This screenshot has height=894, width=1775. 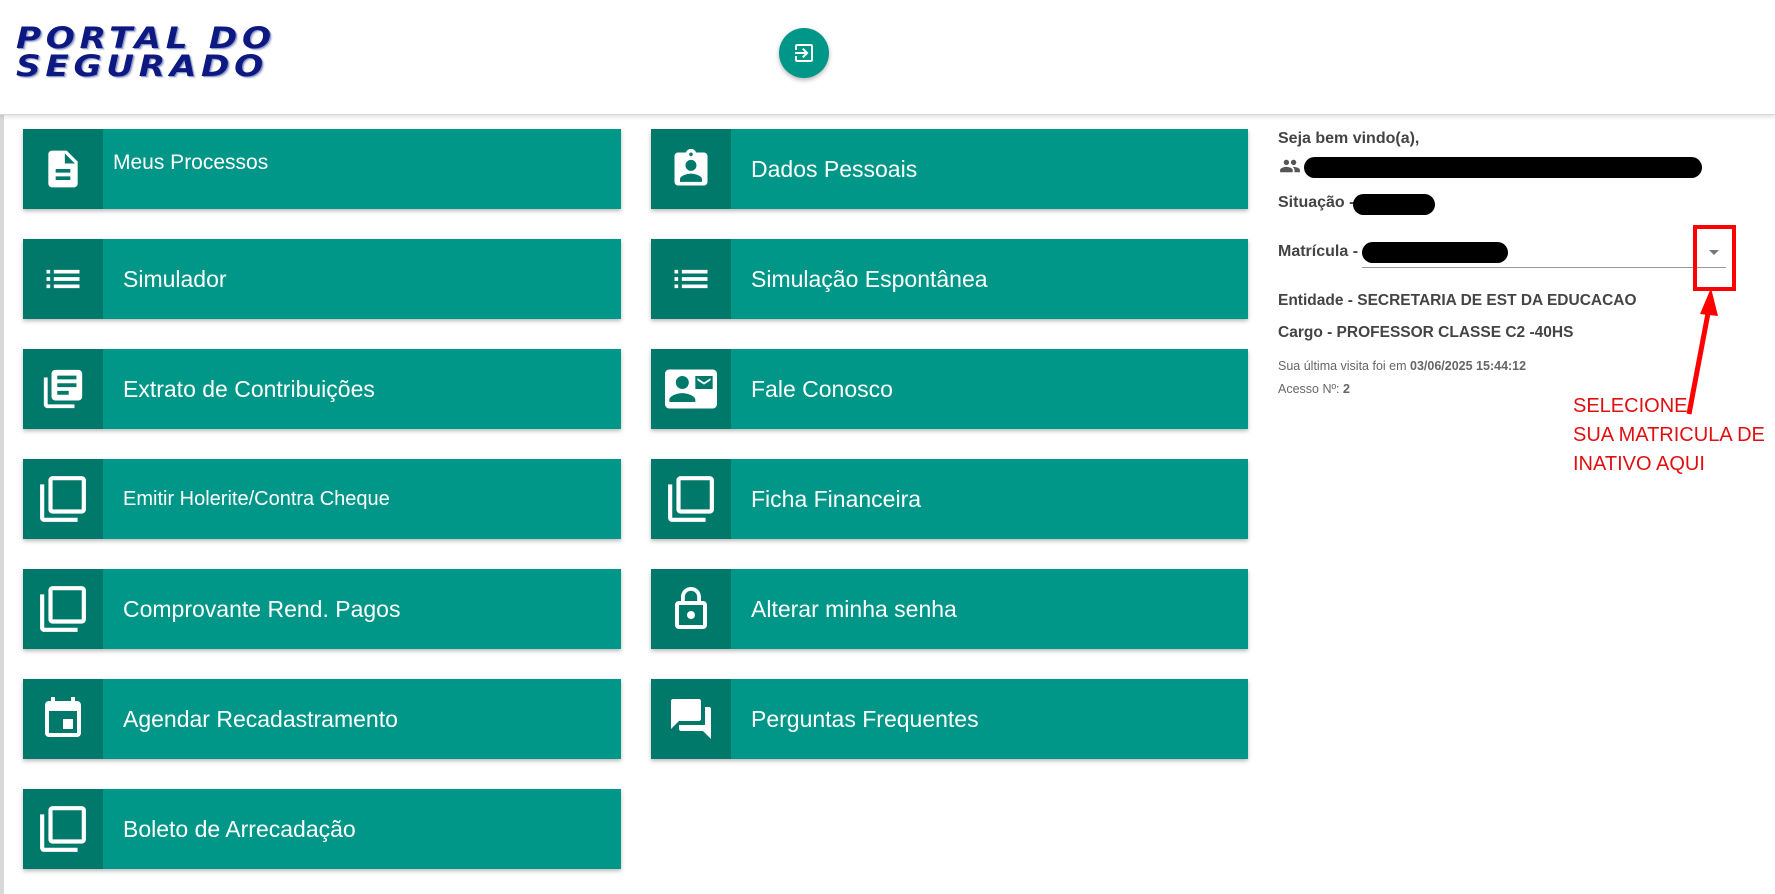 I want to click on last-visit-prefix: Sua última visita foi em, so click(x=1342, y=366).